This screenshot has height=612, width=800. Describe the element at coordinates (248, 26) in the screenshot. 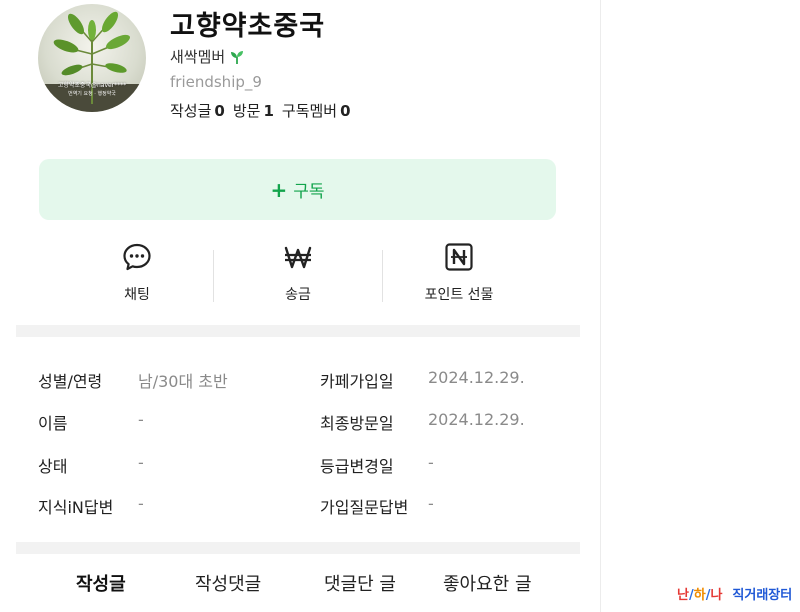

I see `cafe-name: 고향약초중국` at that location.